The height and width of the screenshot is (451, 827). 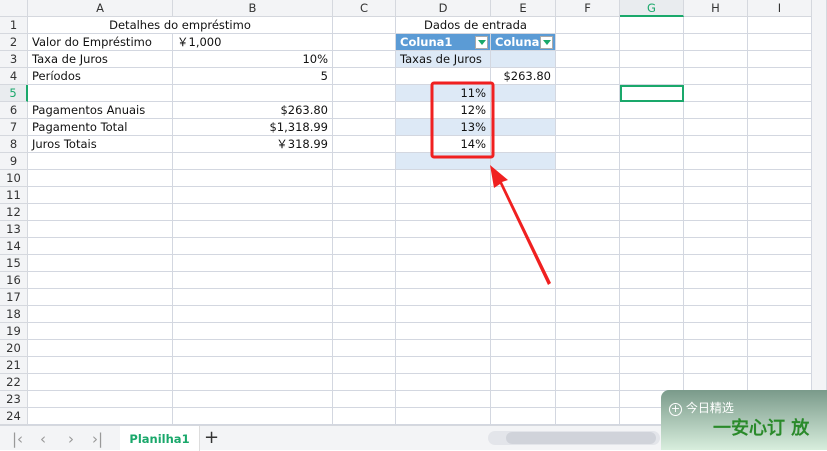 What do you see at coordinates (17, 439) in the screenshot?
I see `first-sheet-icon: |‹` at bounding box center [17, 439].